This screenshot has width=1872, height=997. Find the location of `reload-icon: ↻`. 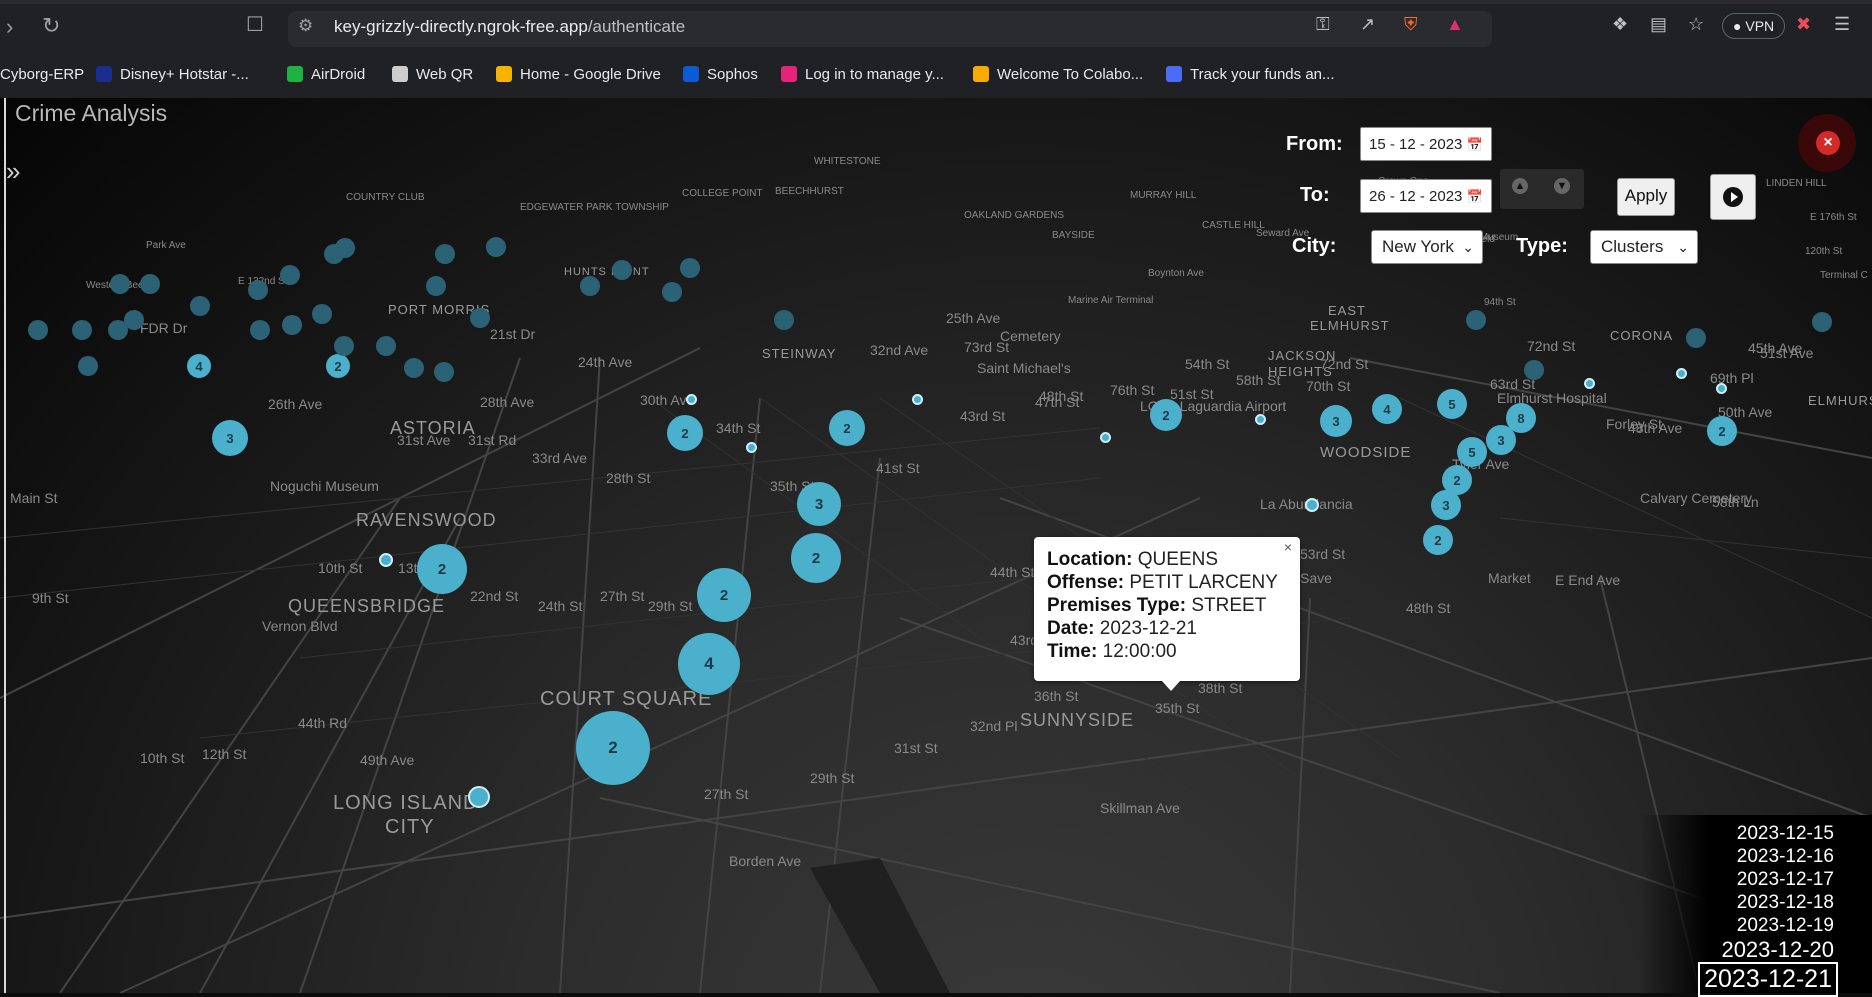

reload-icon: ↻ is located at coordinates (51, 26).